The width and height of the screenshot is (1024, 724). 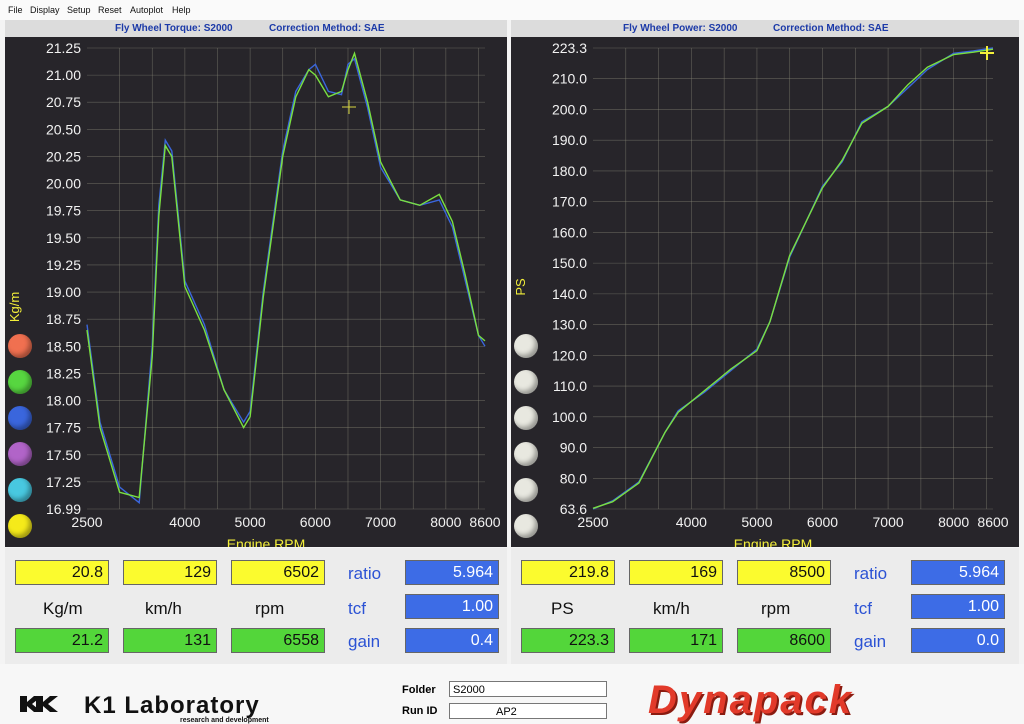 I want to click on power-current-value: 219.8, so click(x=568, y=572).